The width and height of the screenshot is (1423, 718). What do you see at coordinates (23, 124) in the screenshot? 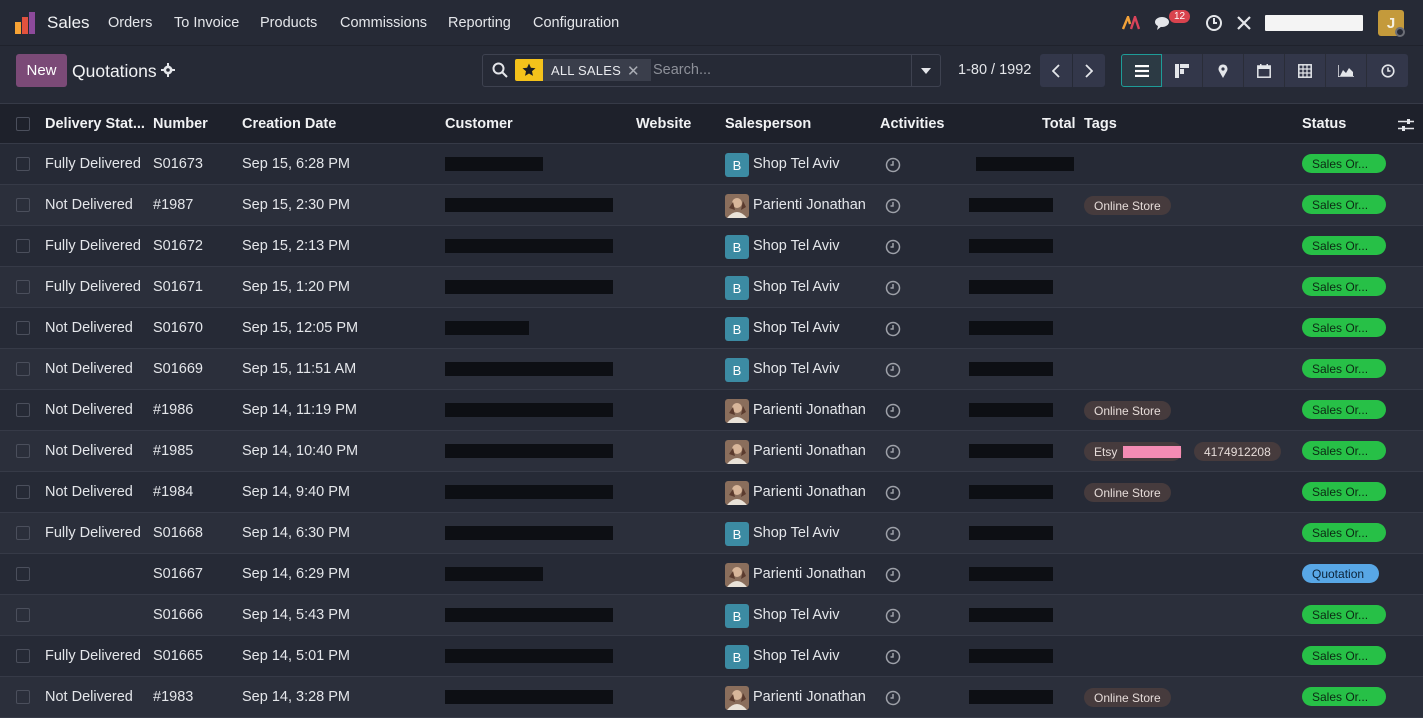
I see `select-all-checkbox` at bounding box center [23, 124].